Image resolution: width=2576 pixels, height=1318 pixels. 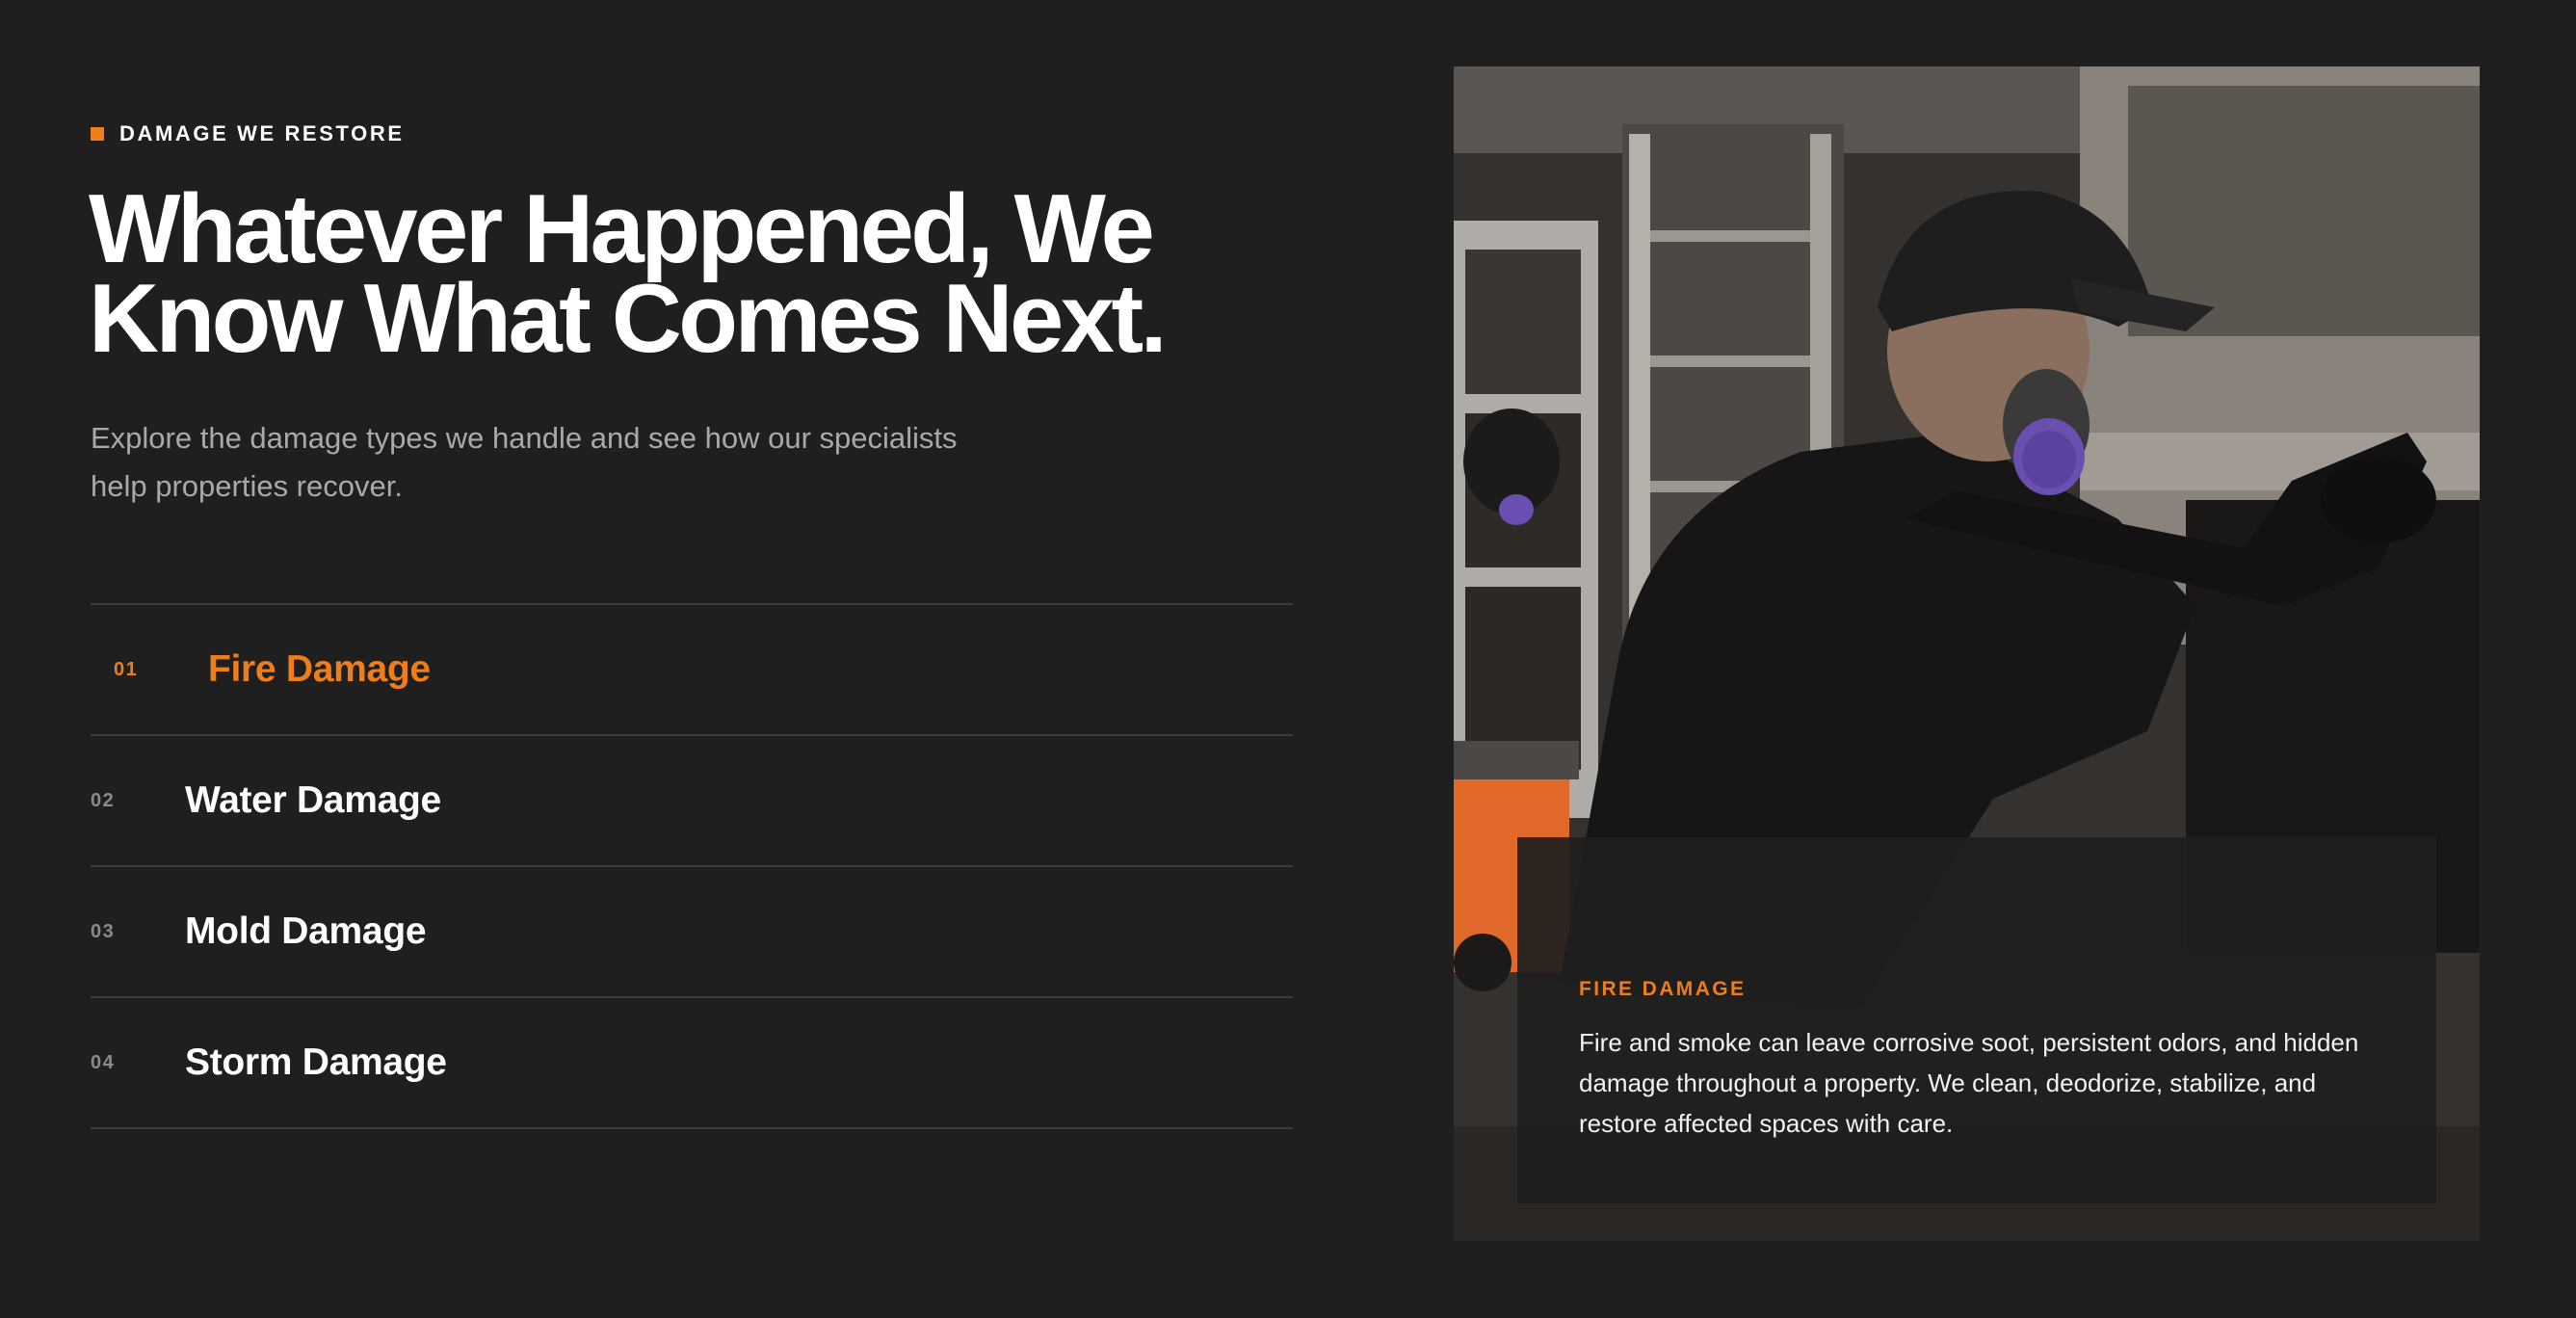 I want to click on damage-item-label: Mold Damage, so click(x=306, y=931).